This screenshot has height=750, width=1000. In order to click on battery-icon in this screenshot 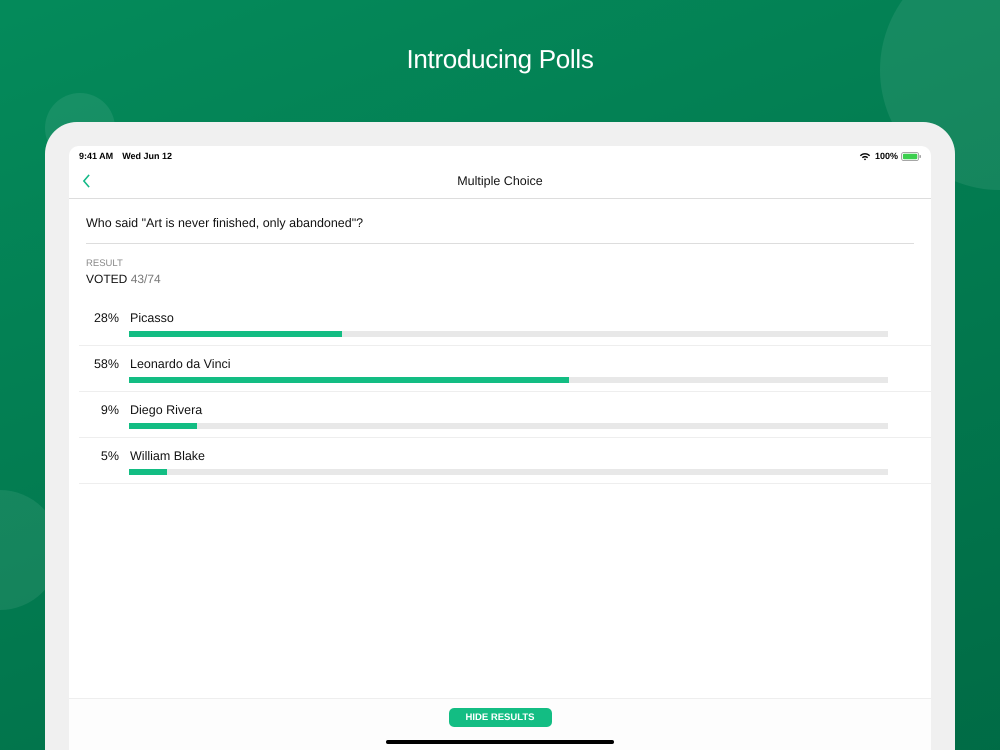, I will do `click(911, 156)`.